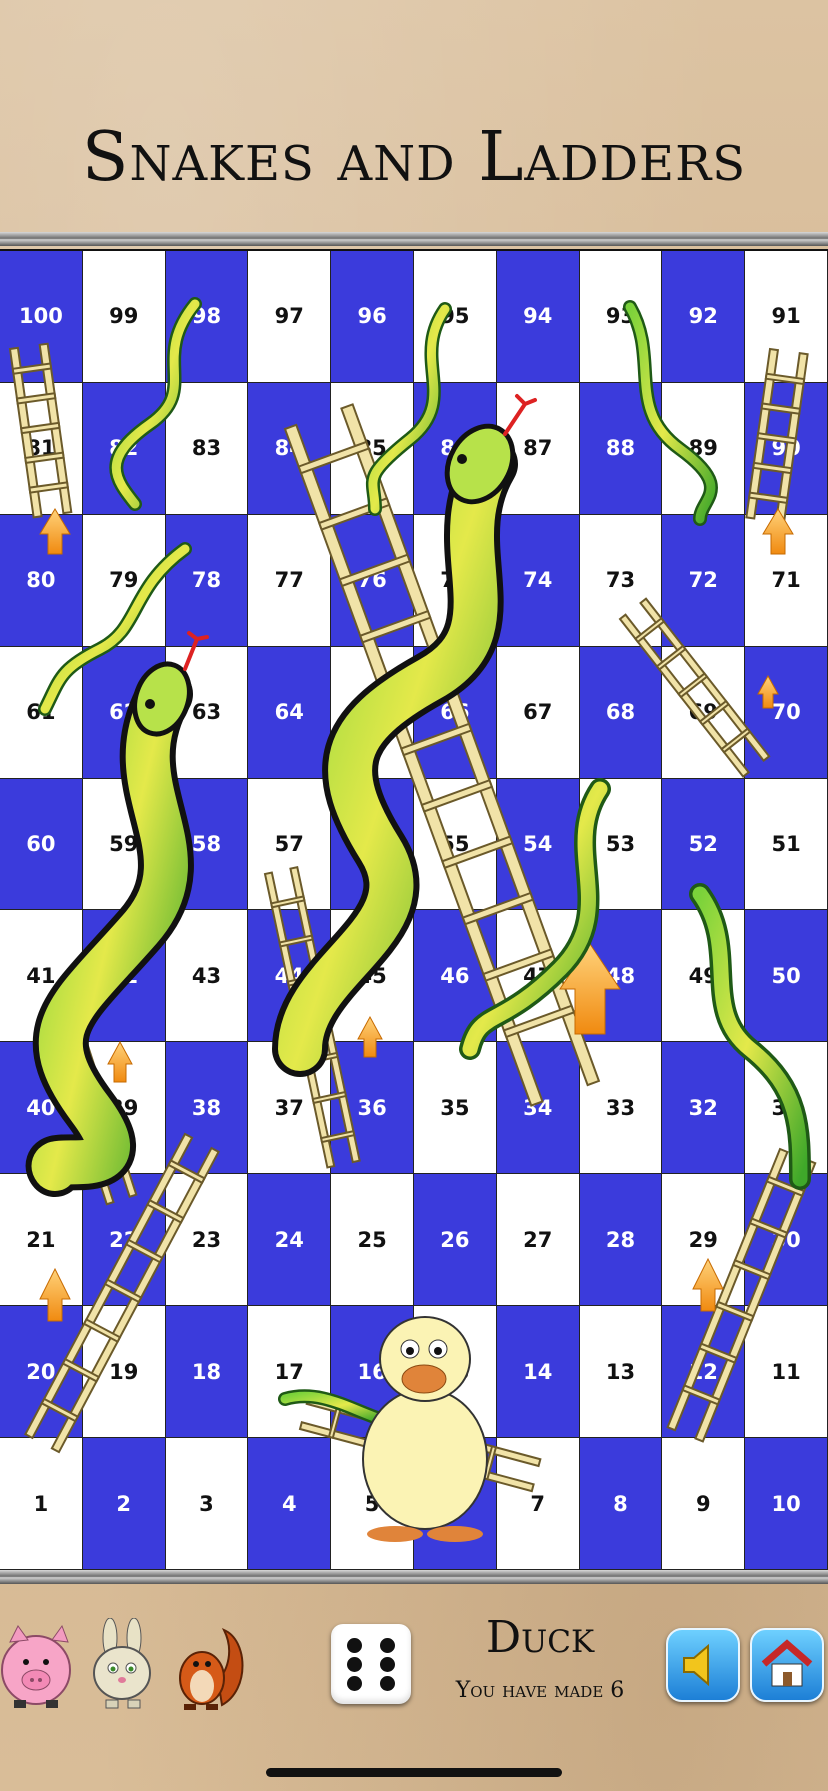  What do you see at coordinates (696, 1665) in the screenshot?
I see `speaker-icon` at bounding box center [696, 1665].